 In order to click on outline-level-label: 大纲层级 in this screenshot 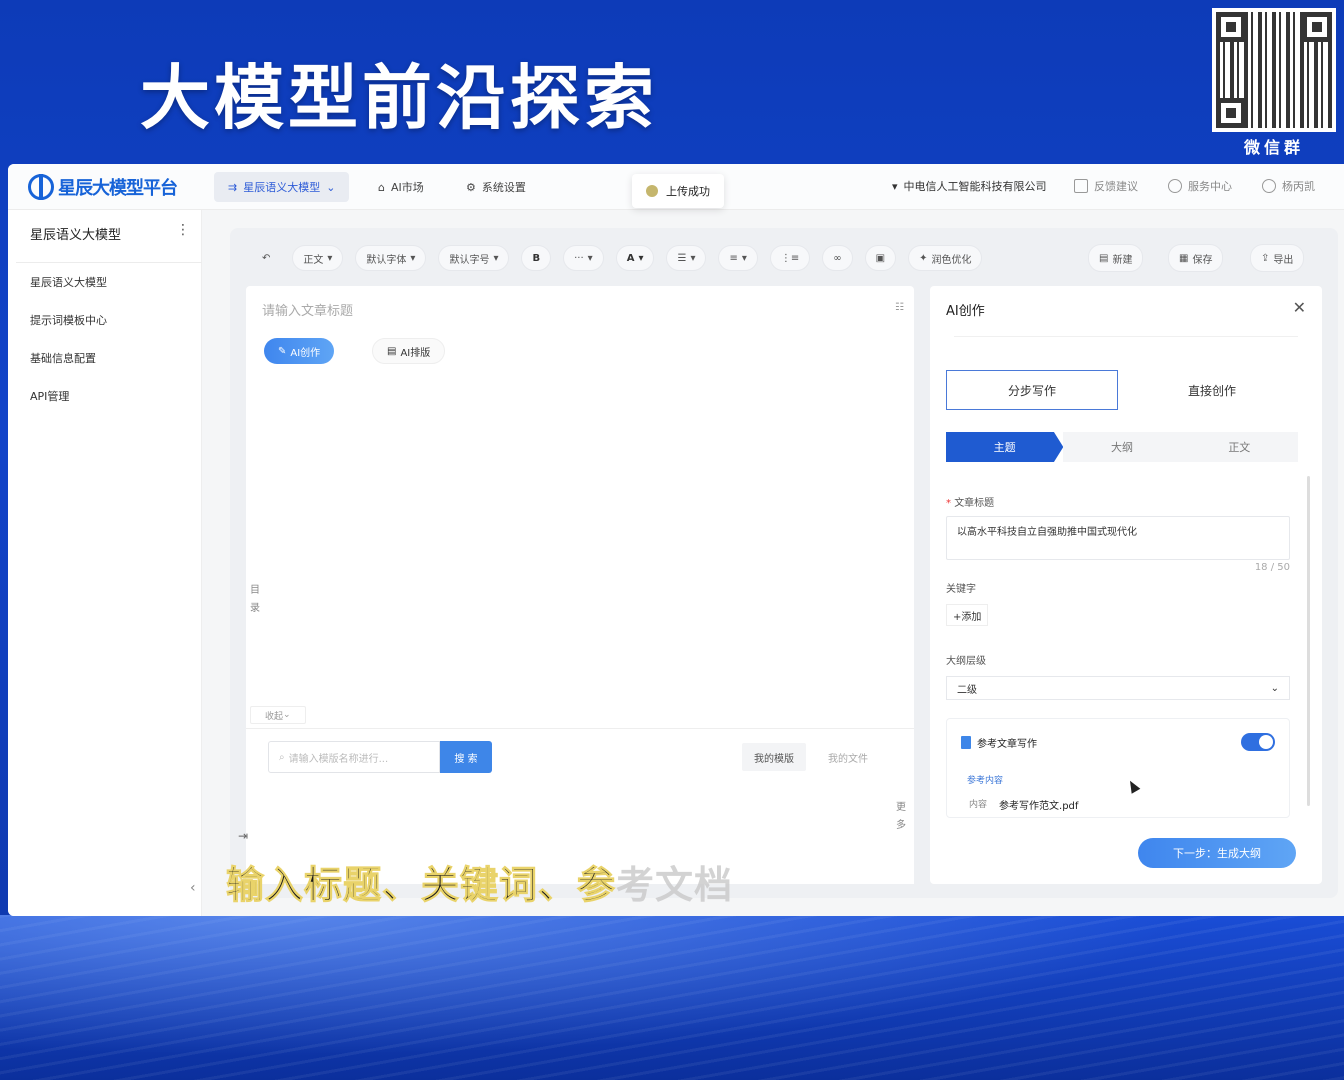, I will do `click(966, 661)`.